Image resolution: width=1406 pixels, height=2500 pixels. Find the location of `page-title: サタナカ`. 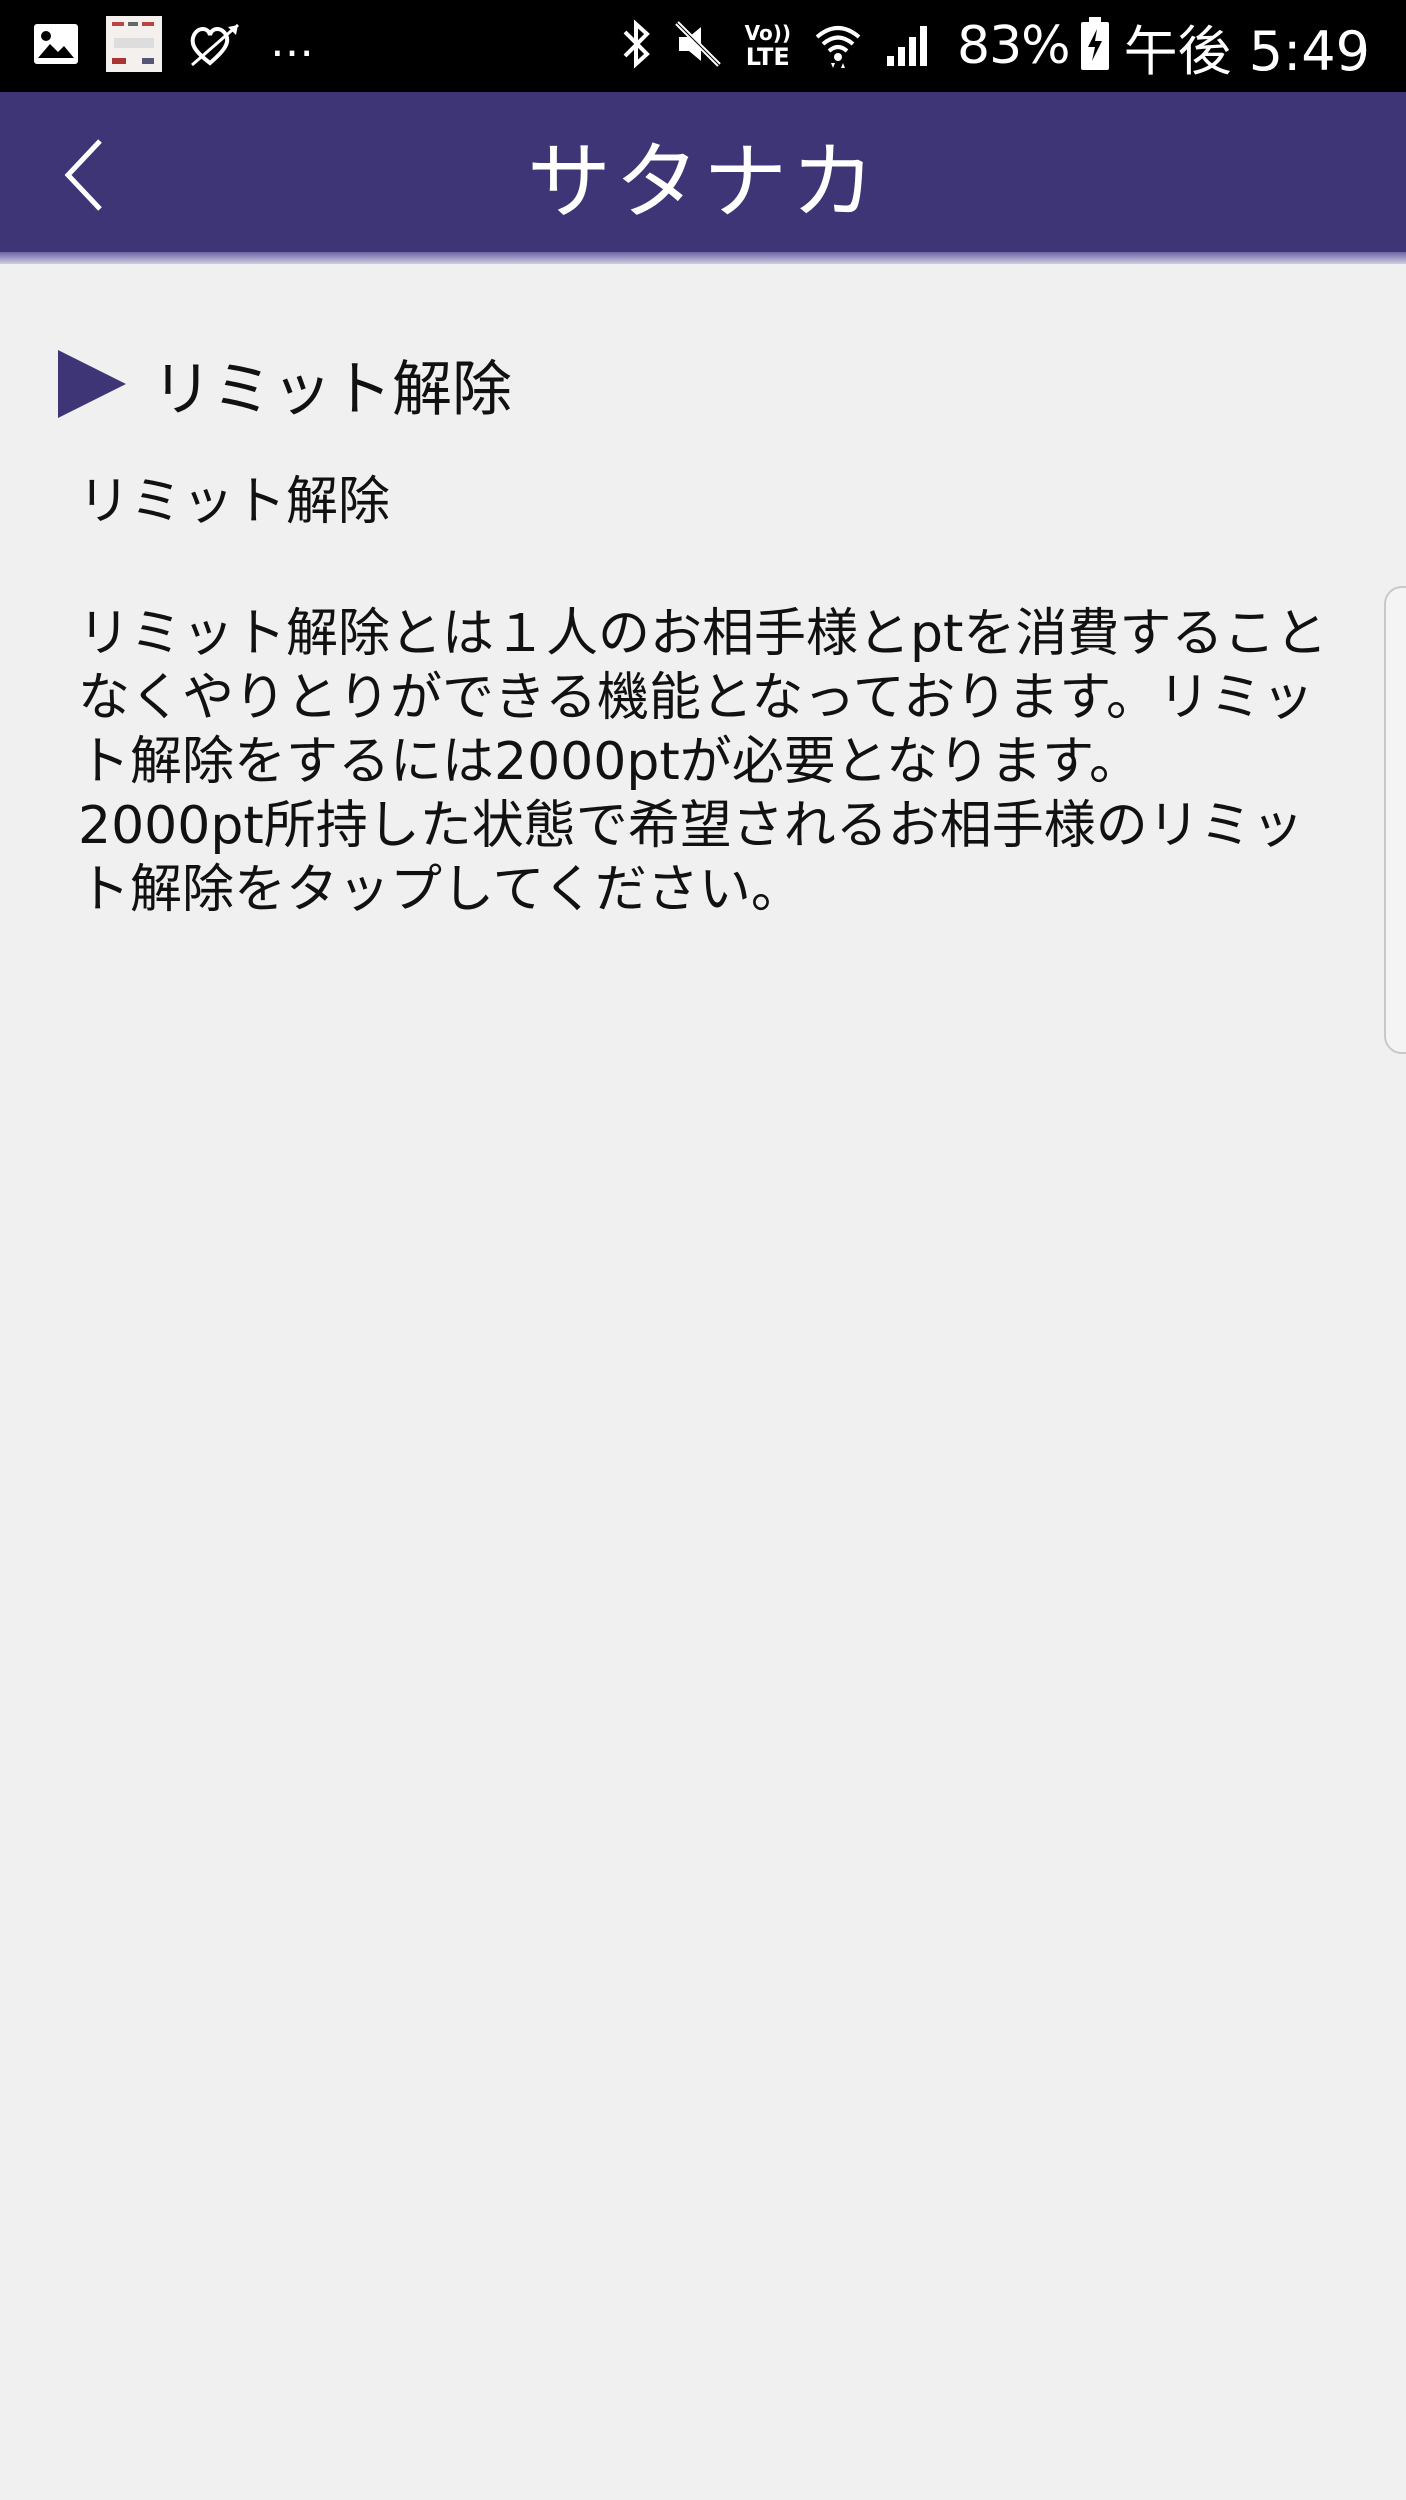

page-title: サタナカ is located at coordinates (702, 182).